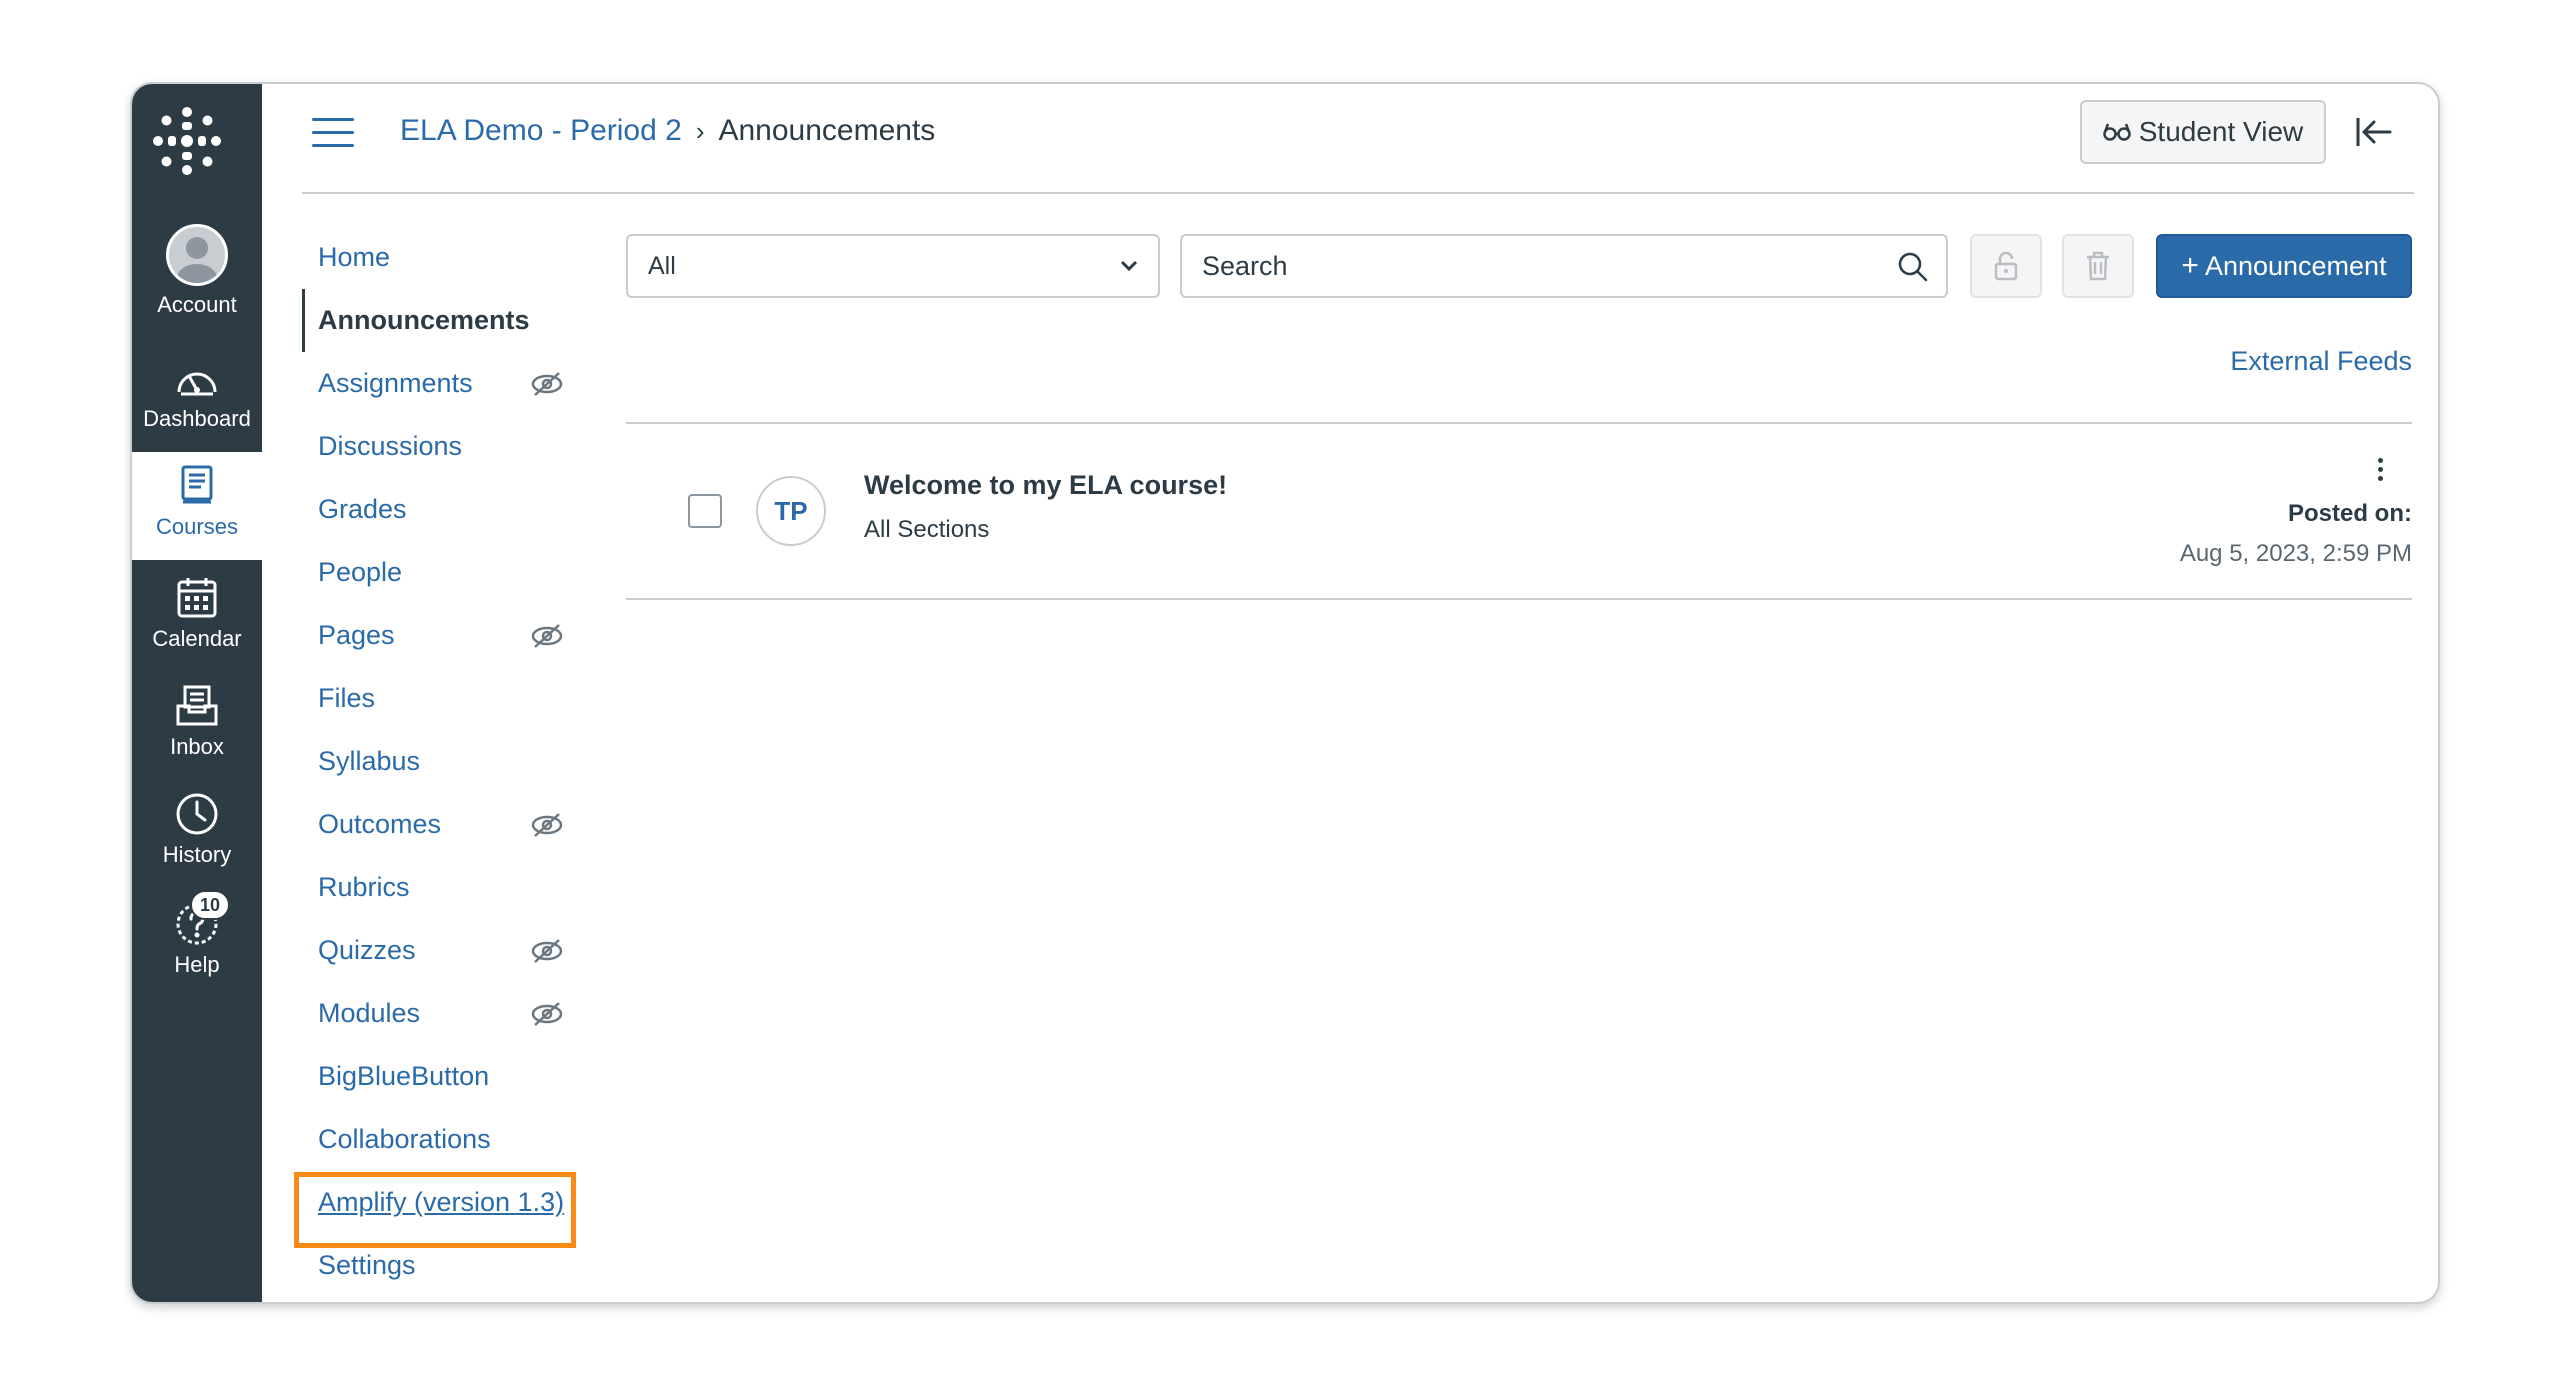 The width and height of the screenshot is (2560, 1378). Describe the element at coordinates (354, 257) in the screenshot. I see `course-nav-label: Home` at that location.